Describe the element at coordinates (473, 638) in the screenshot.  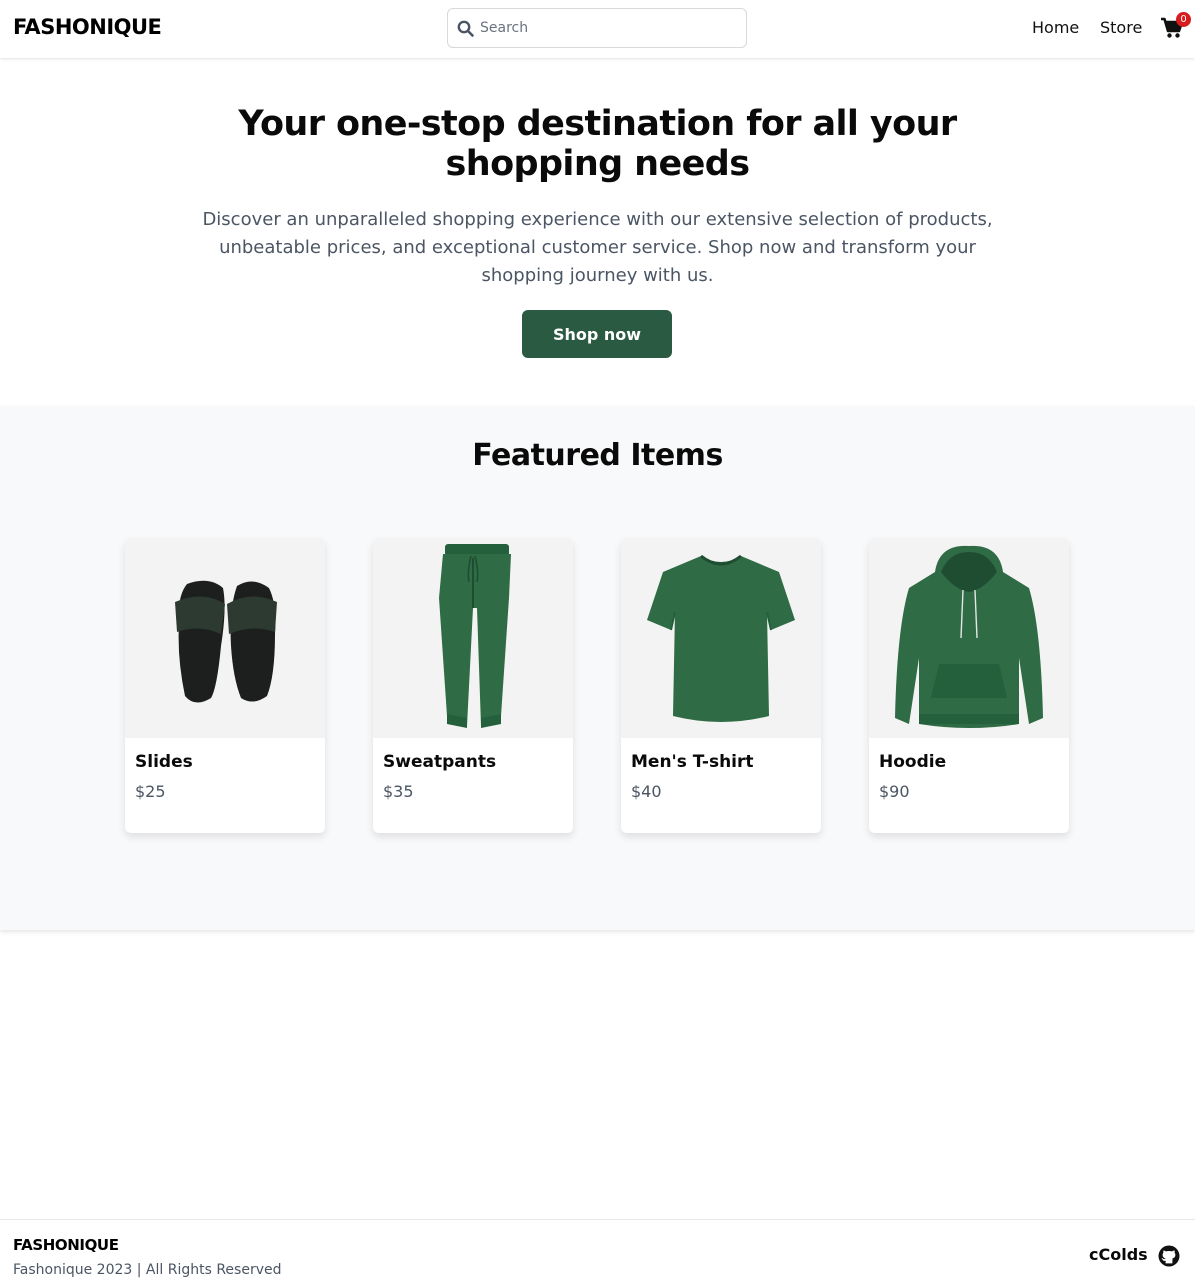
I see `sweatpants-image` at that location.